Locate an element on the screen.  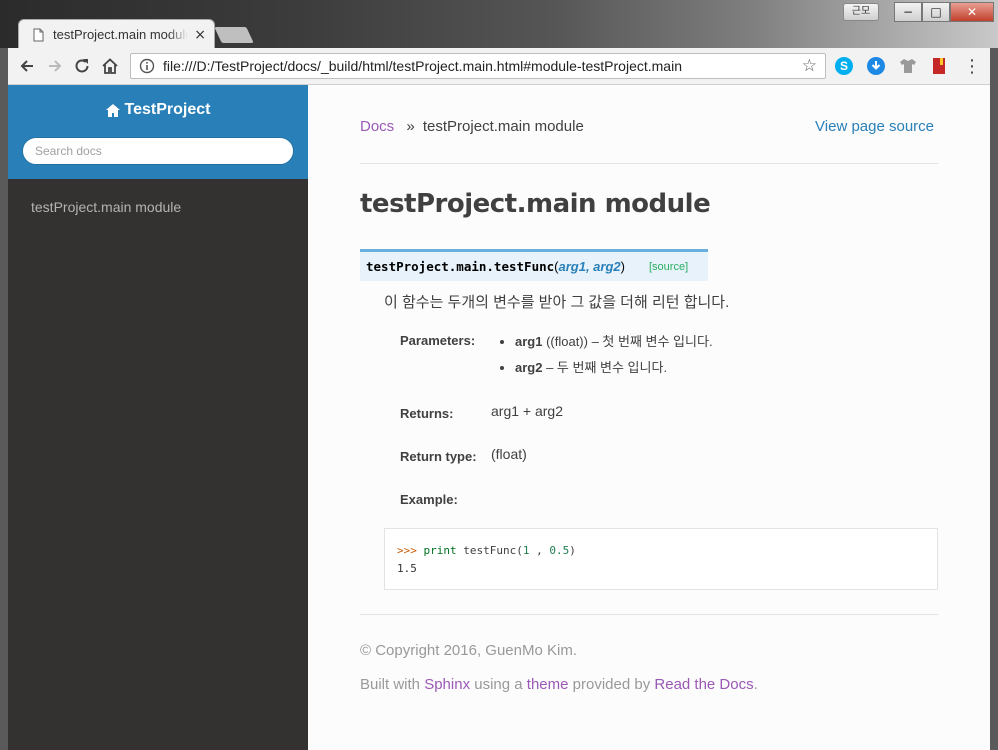
reload-icon is located at coordinates (82, 66).